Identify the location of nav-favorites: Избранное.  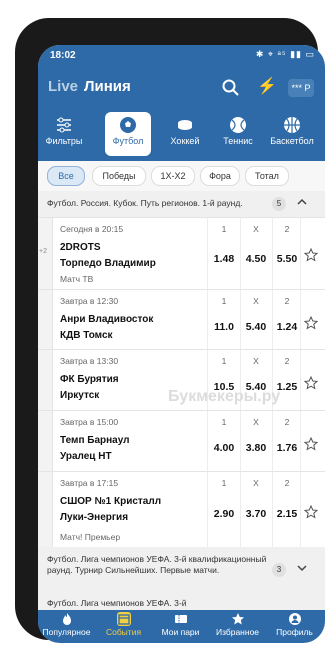
(237, 624).